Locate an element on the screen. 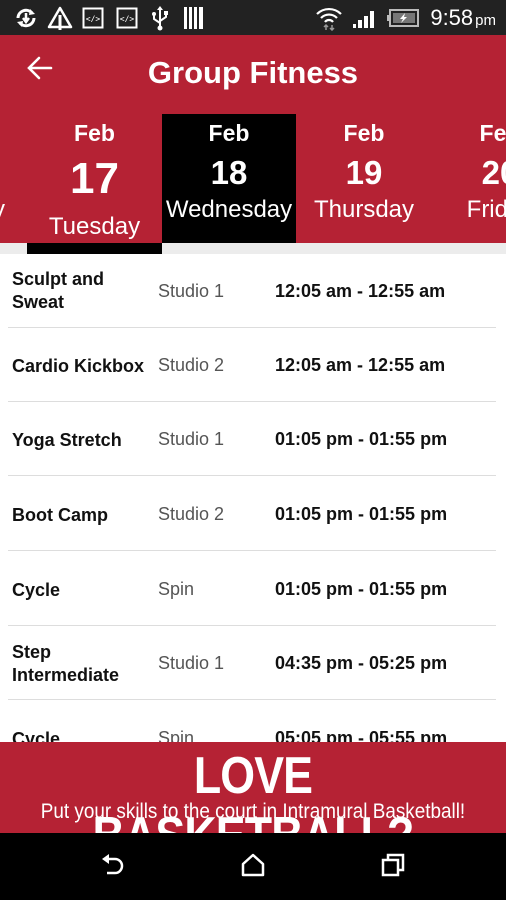  usb-icon is located at coordinates (160, 18).